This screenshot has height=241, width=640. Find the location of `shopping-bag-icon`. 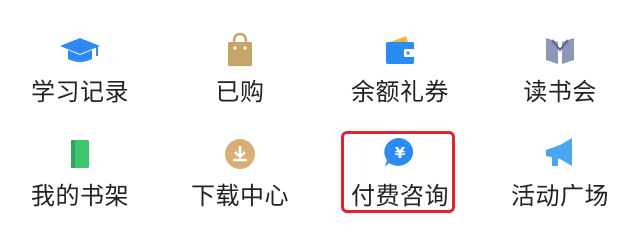

shopping-bag-icon is located at coordinates (240, 50).